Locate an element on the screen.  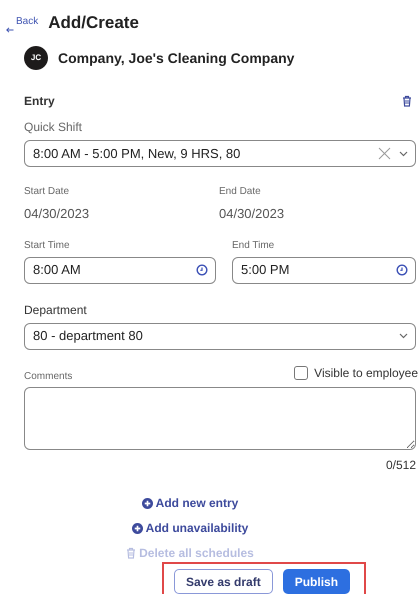
field-label: Department is located at coordinates (56, 310).